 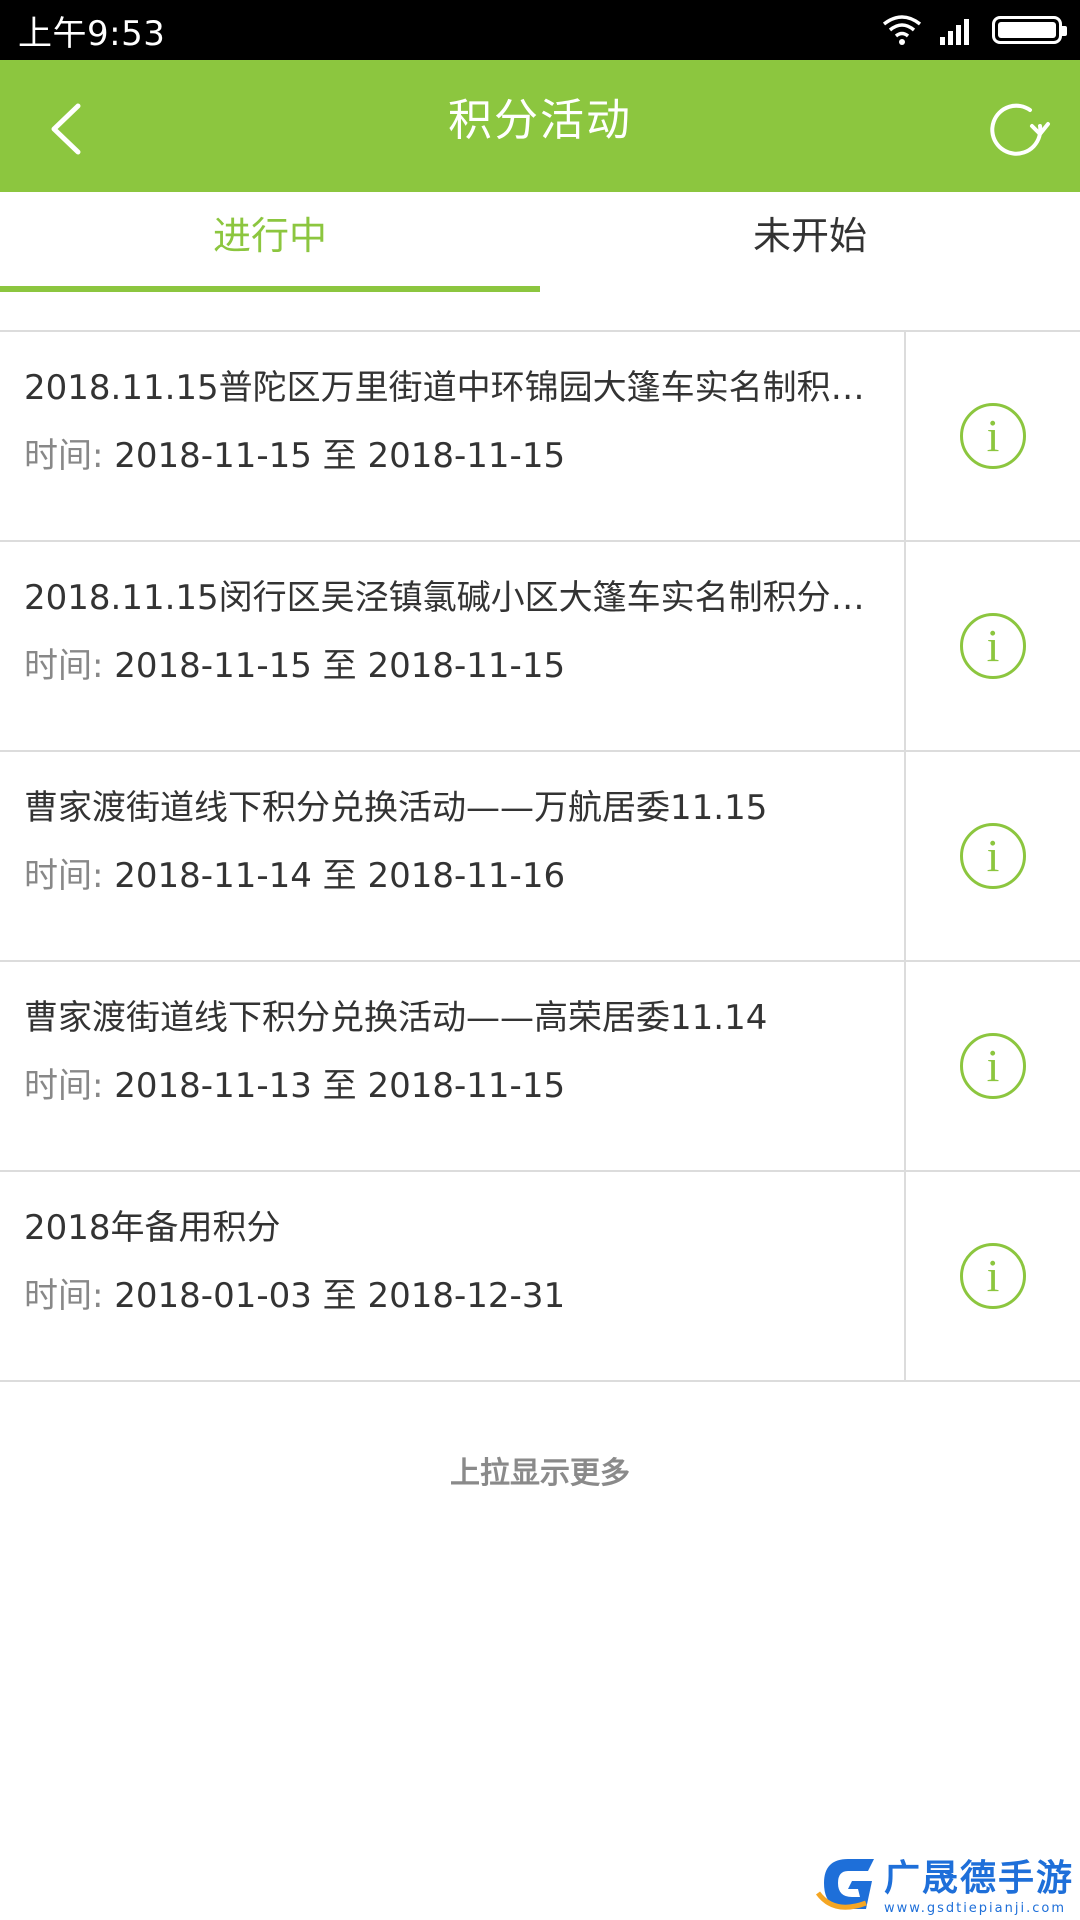 I want to click on watermark-logo: 广晟德手游 www.gsdtiepianji.com, so click(x=944, y=1882).